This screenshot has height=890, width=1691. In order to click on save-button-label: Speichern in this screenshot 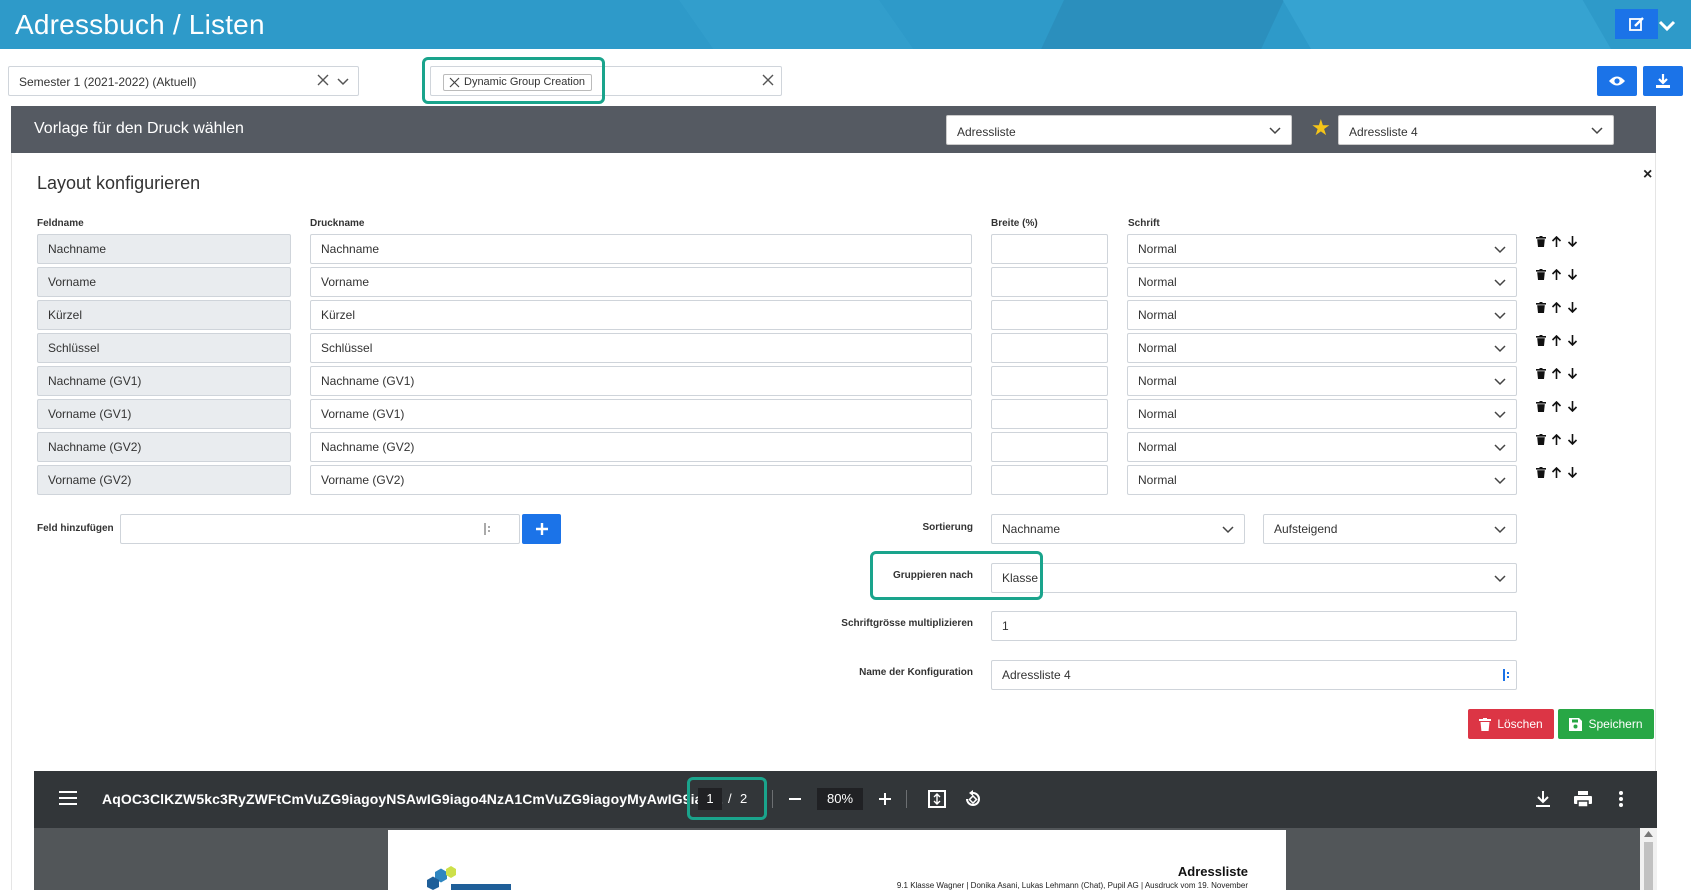, I will do `click(1615, 724)`.